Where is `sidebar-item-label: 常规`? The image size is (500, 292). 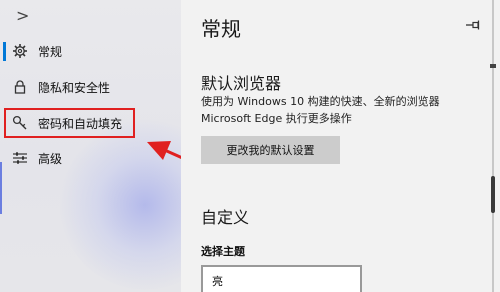
sidebar-item-label: 常规 is located at coordinates (50, 52).